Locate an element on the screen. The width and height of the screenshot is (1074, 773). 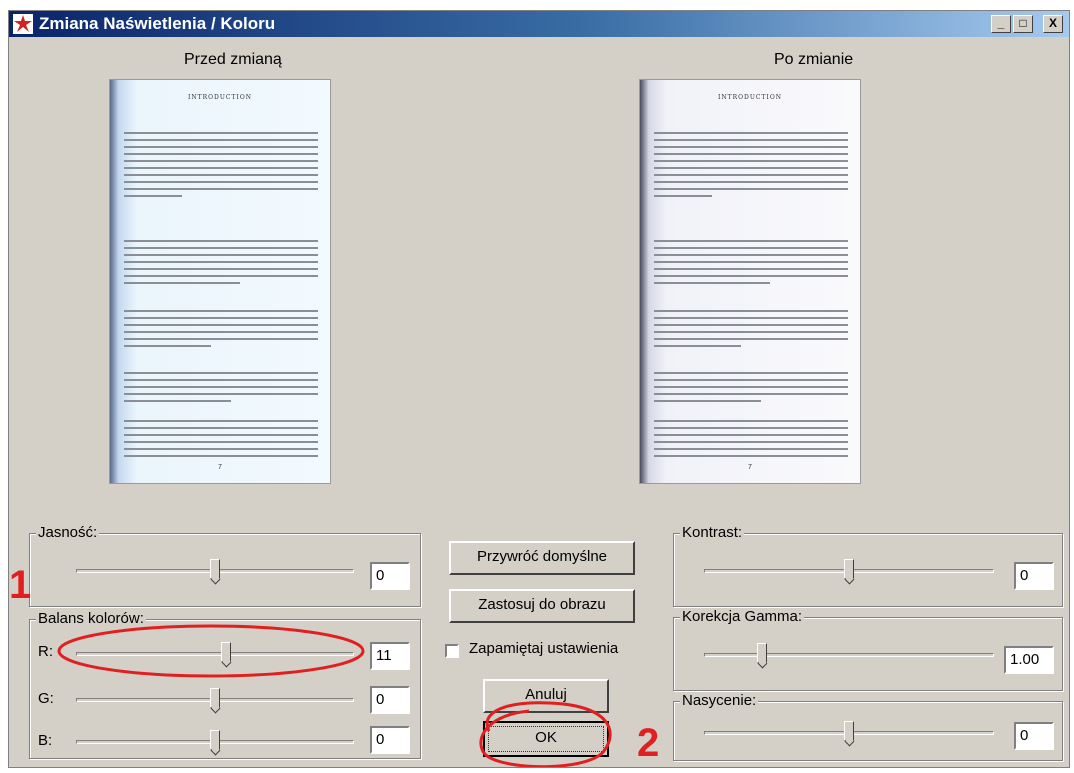
contrast-value-input: 0 is located at coordinates (1034, 576).